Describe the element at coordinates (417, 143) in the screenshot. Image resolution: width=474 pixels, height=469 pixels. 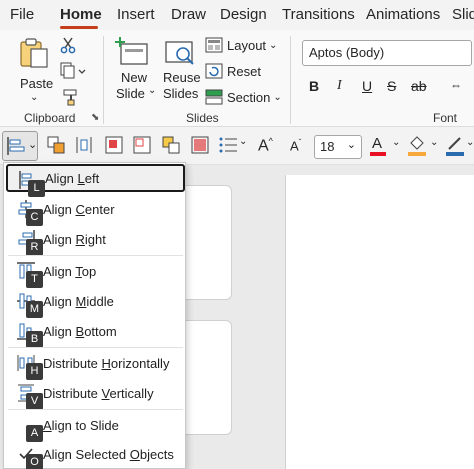
I see `fill-bucket-icon` at that location.